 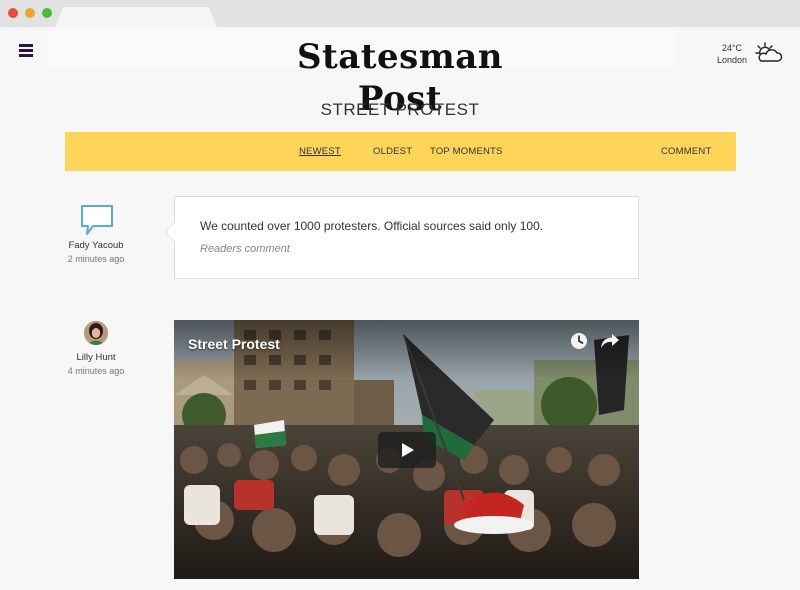 What do you see at coordinates (13, 13) in the screenshot?
I see `close-window-button` at bounding box center [13, 13].